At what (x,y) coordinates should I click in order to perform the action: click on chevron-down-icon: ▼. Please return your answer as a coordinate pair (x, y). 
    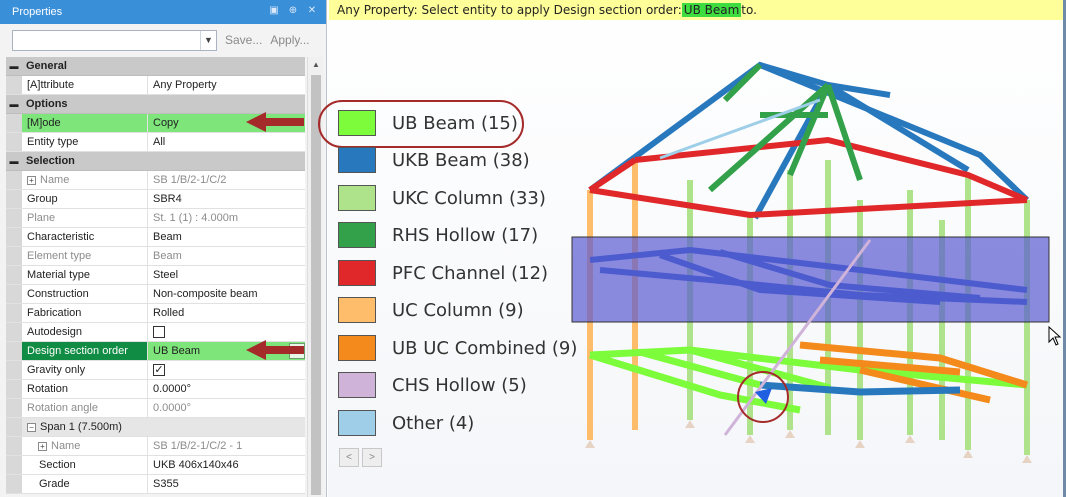
    Looking at the image, I should click on (208, 40).